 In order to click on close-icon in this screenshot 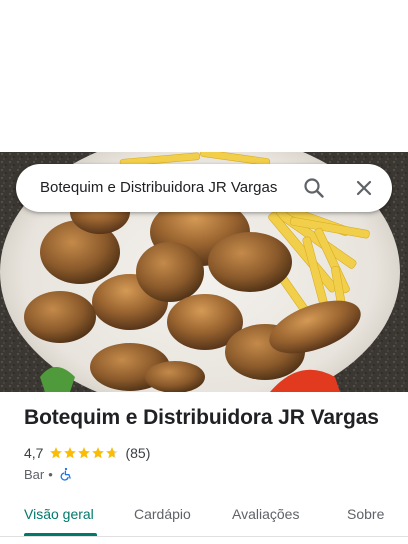, I will do `click(364, 188)`.